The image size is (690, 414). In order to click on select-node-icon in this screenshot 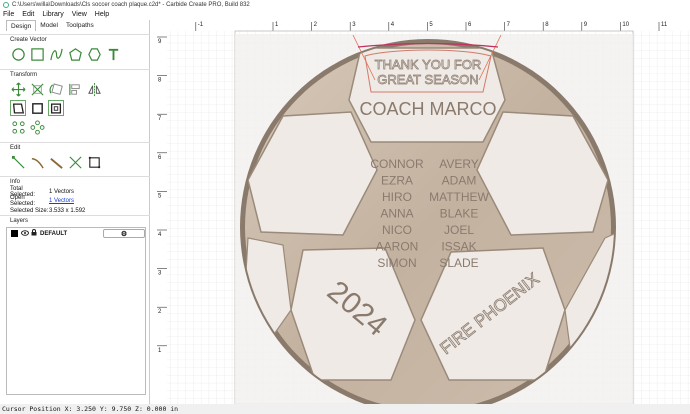, I will do `click(18, 162)`.